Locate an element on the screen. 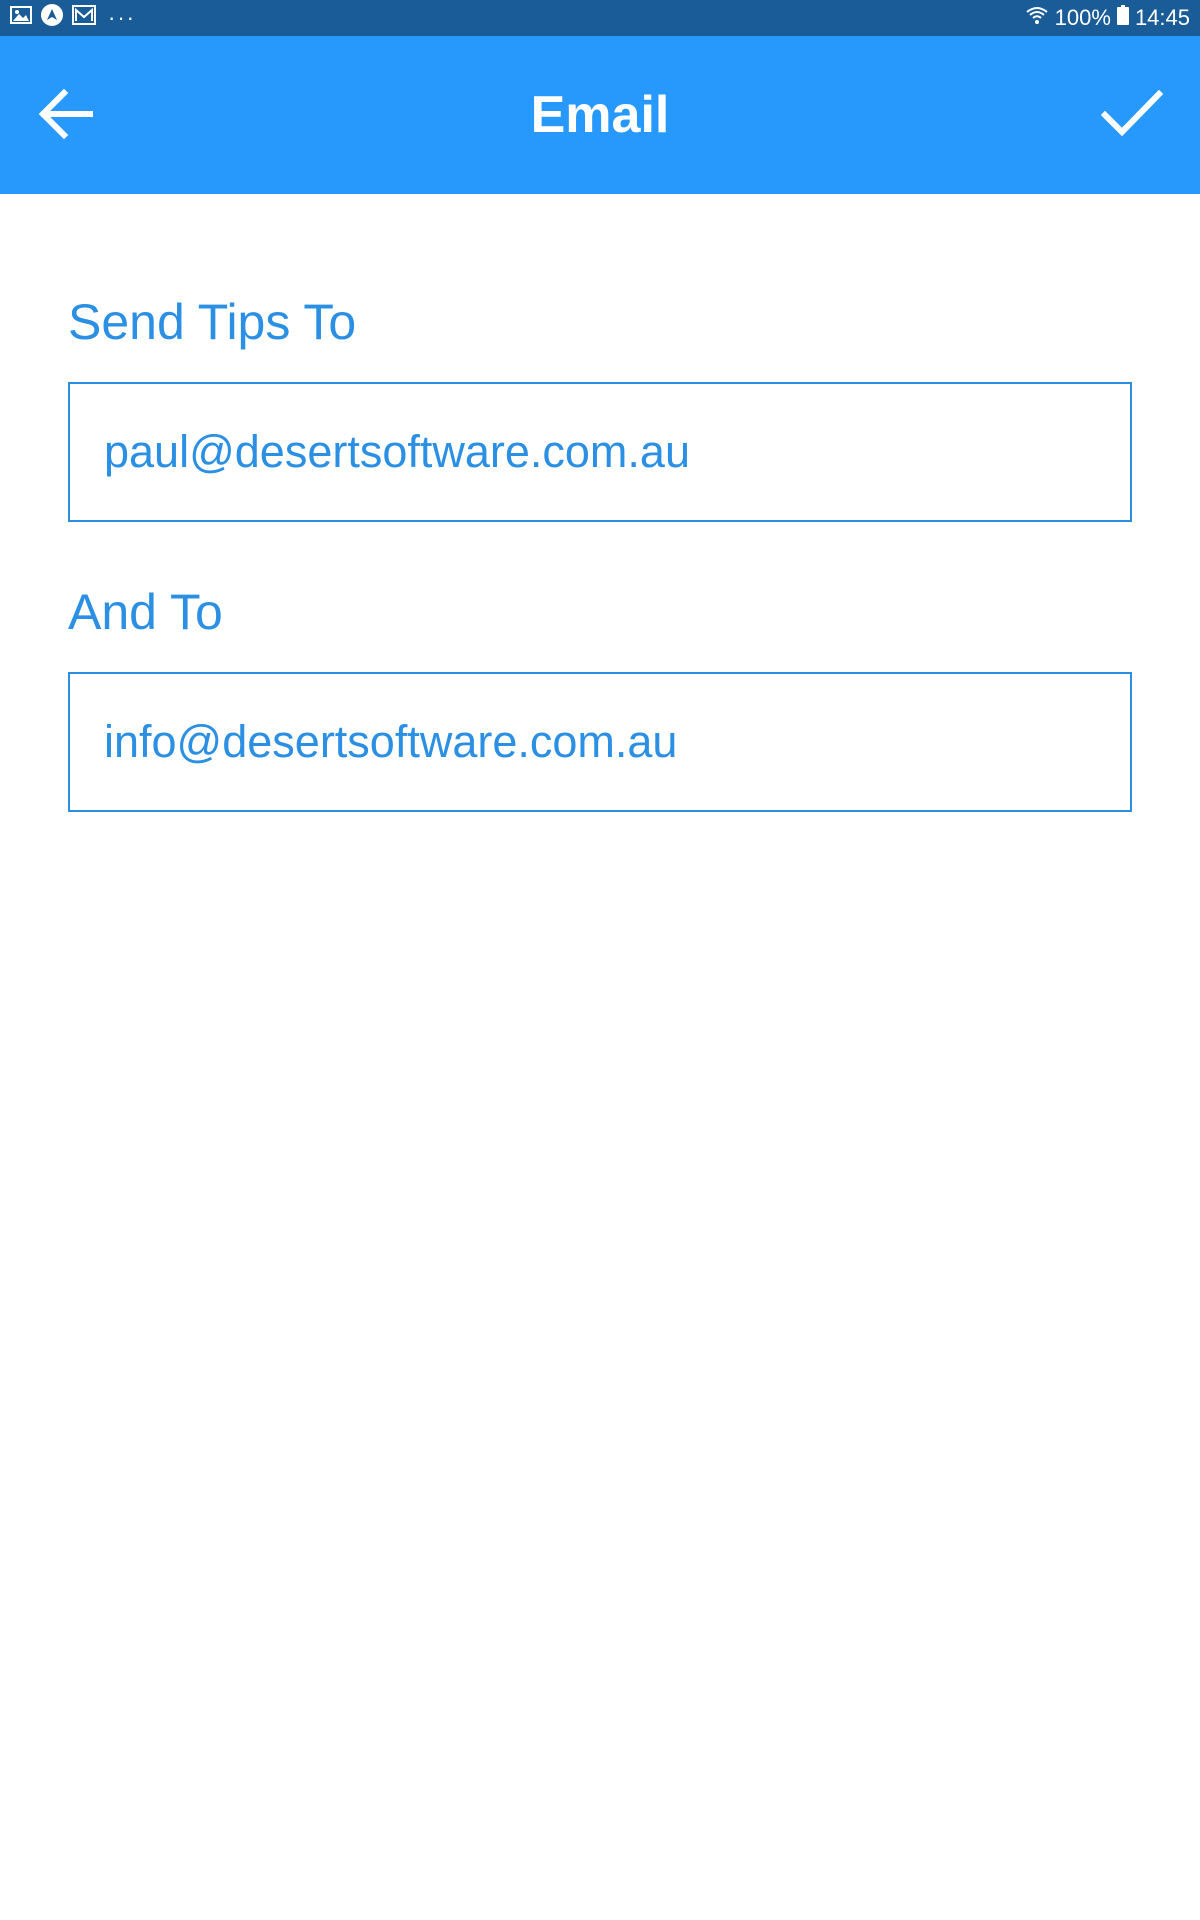  more-icon: ··· is located at coordinates (122, 17).